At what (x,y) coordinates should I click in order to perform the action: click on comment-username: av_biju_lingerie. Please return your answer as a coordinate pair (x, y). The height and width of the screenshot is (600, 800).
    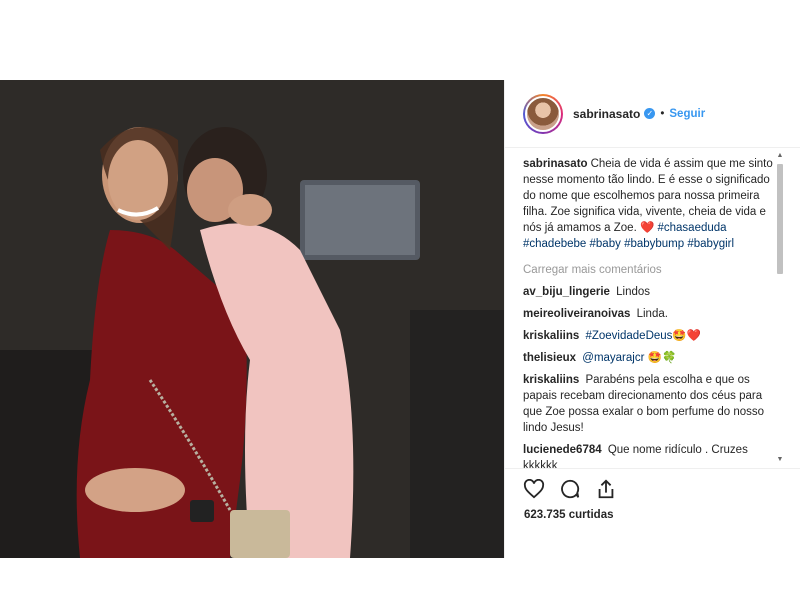
    Looking at the image, I should click on (566, 292).